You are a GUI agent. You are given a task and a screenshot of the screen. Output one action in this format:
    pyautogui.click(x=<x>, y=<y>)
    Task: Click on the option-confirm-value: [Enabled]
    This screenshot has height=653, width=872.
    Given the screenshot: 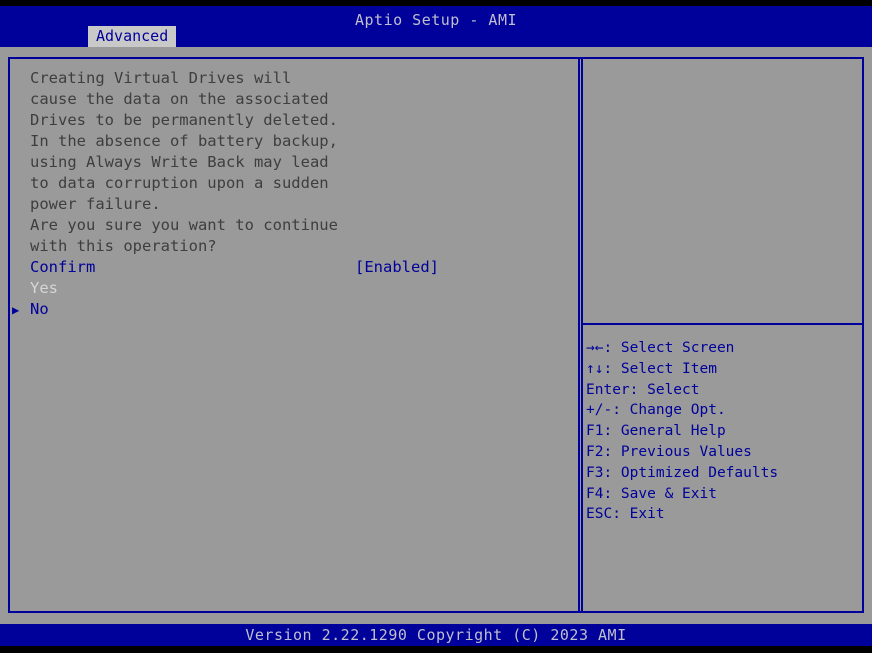 What is the action you would take?
    pyautogui.click(x=397, y=267)
    